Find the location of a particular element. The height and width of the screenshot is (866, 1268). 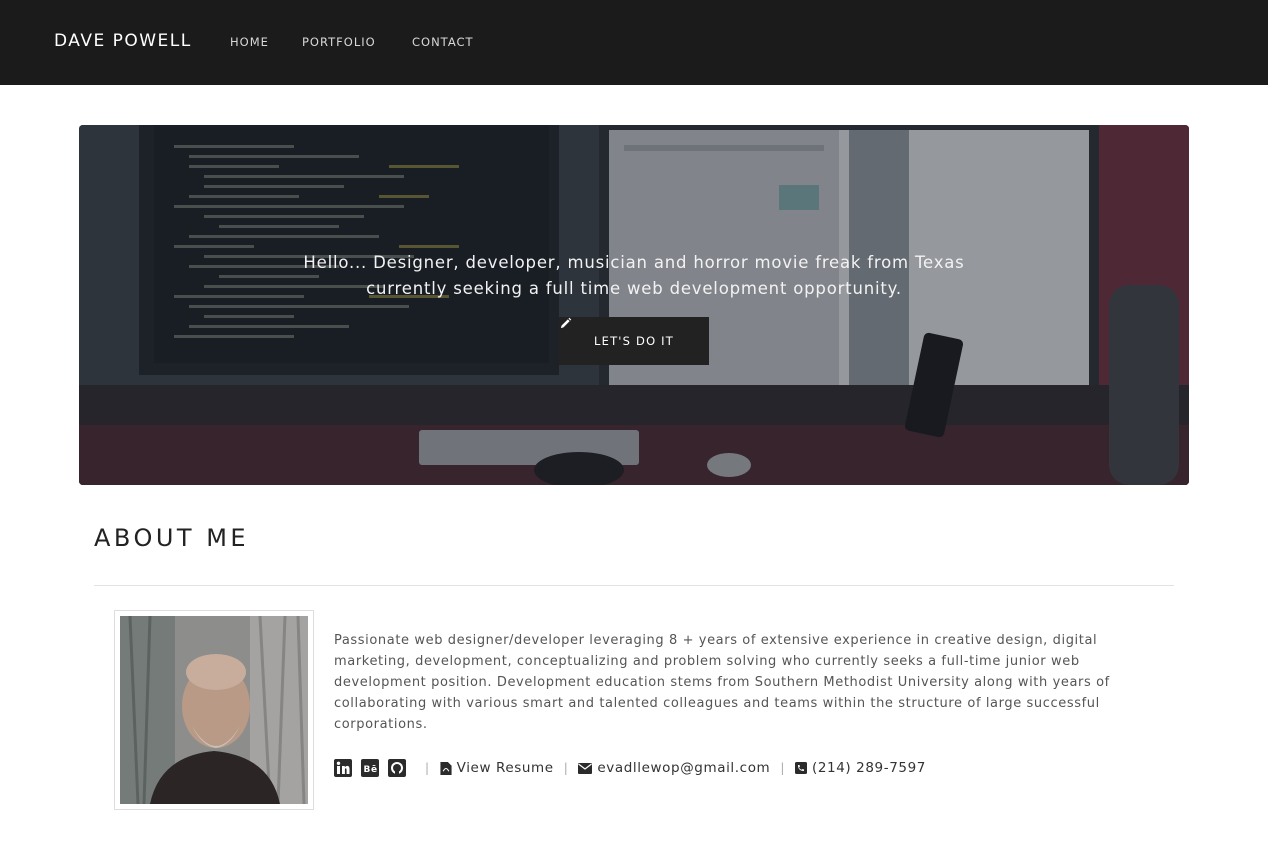

behance-icon: Bē is located at coordinates (370, 768).